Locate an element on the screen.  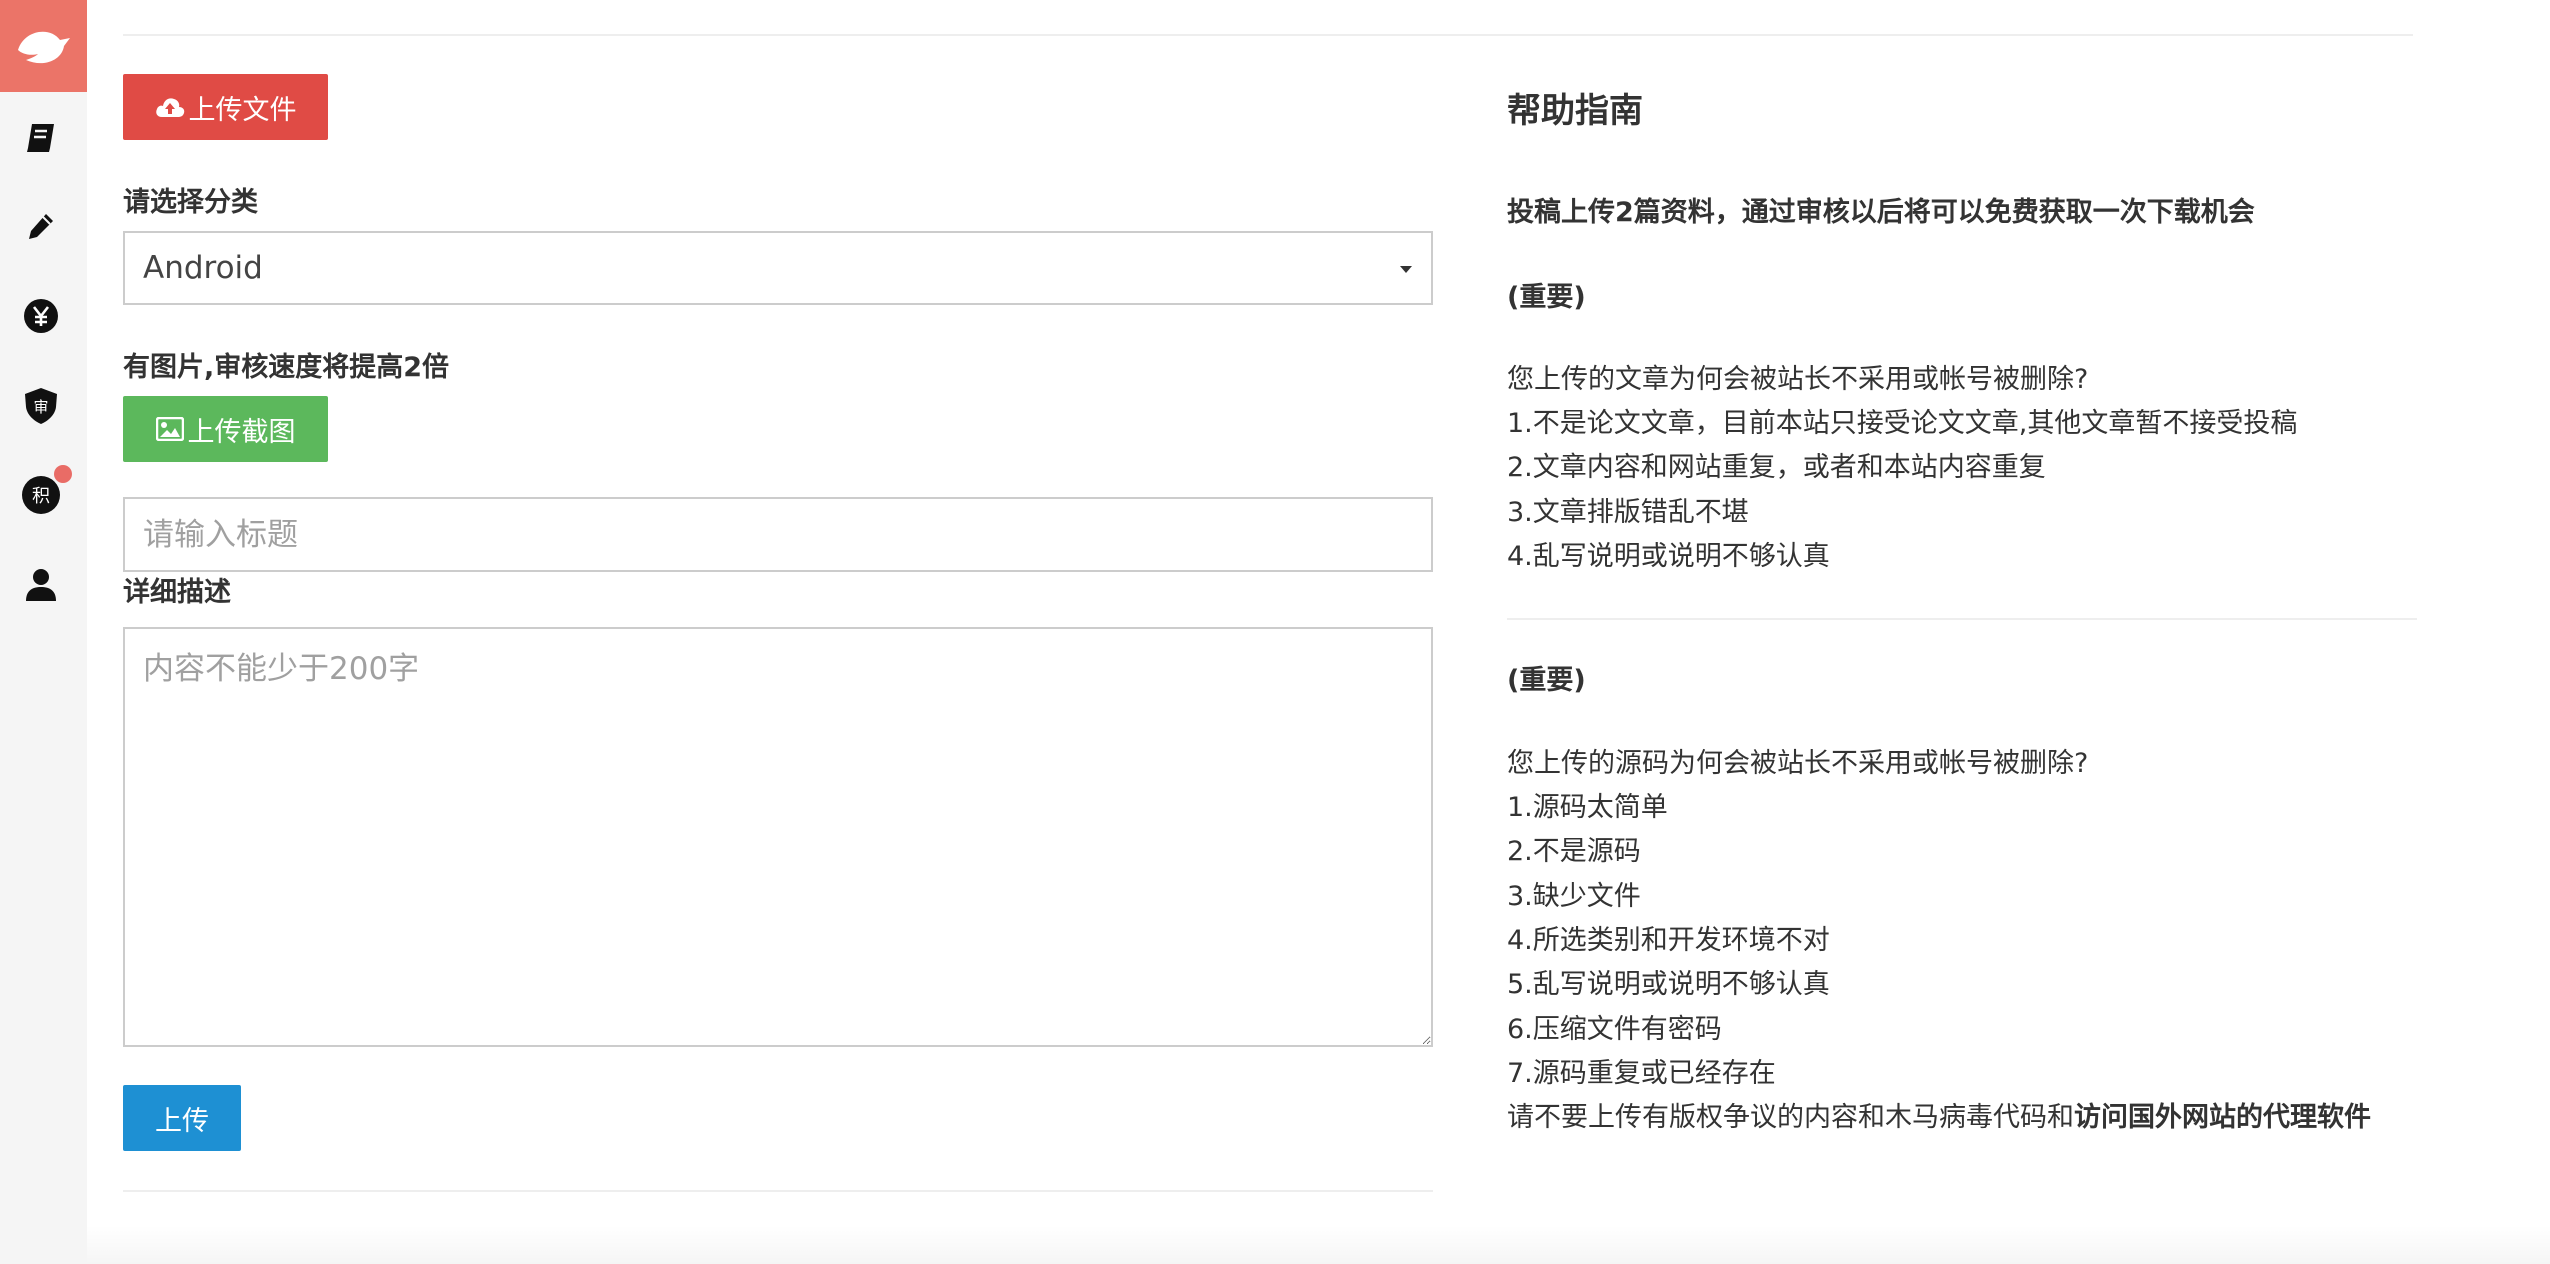
section2-item: 4.所选类别和开发环境不对 is located at coordinates (1668, 940).